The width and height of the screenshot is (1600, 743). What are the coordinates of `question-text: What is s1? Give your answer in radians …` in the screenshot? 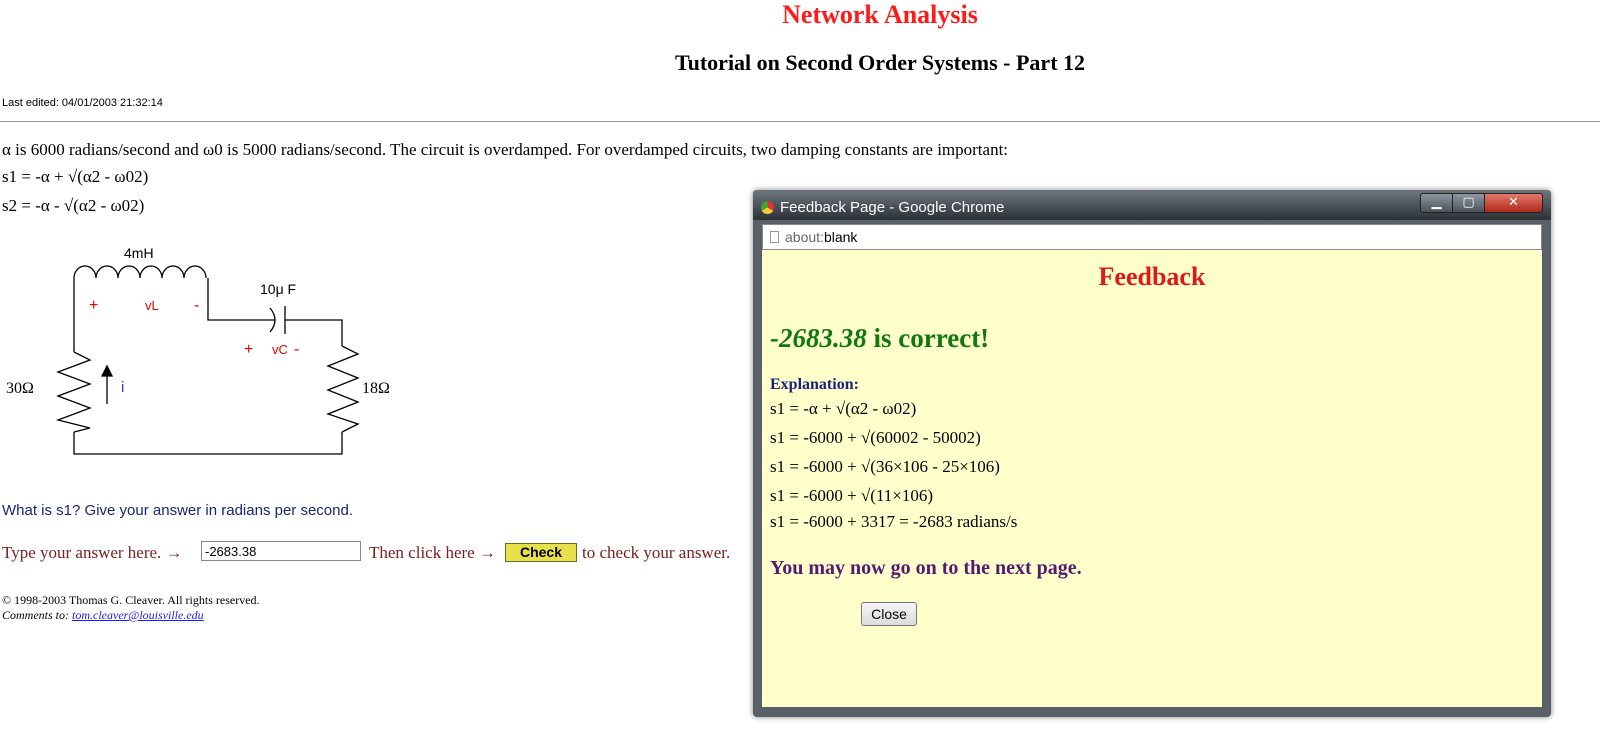 It's located at (177, 510).